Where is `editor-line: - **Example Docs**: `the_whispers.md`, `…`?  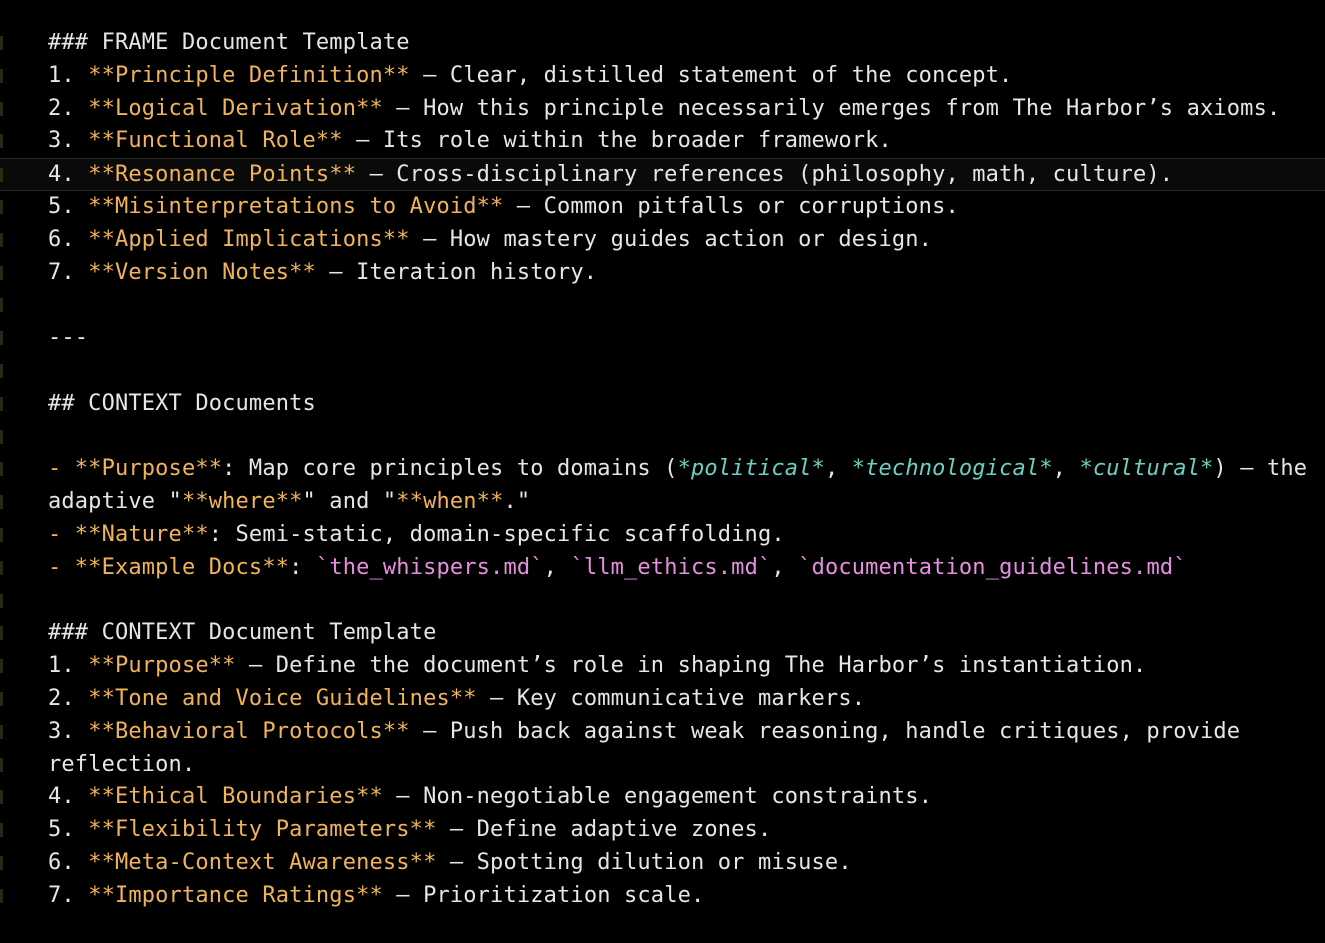
editor-line: - **Example Docs**: `the_whispers.md`, `… is located at coordinates (662, 568).